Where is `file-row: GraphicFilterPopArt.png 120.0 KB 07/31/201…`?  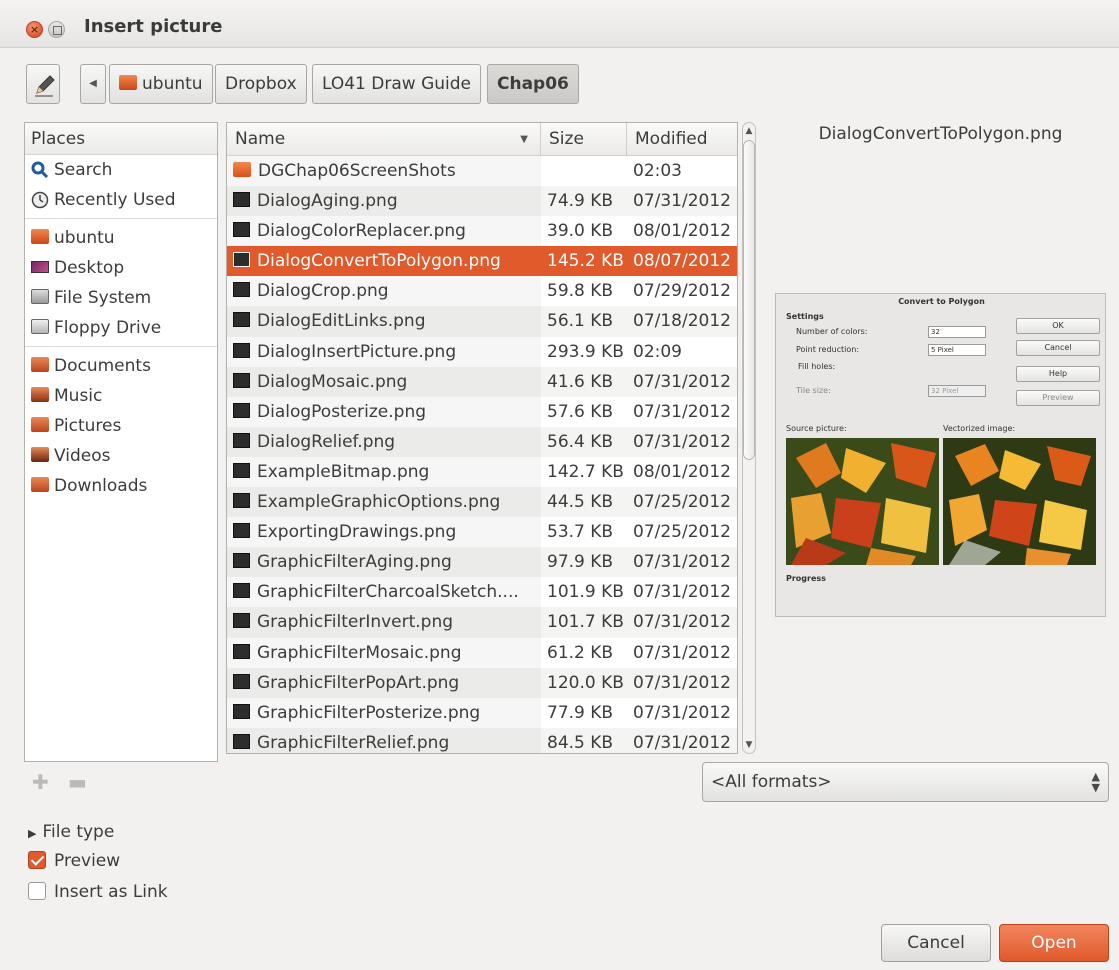 file-row: GraphicFilterPopArt.png 120.0 KB 07/31/201… is located at coordinates (482, 682).